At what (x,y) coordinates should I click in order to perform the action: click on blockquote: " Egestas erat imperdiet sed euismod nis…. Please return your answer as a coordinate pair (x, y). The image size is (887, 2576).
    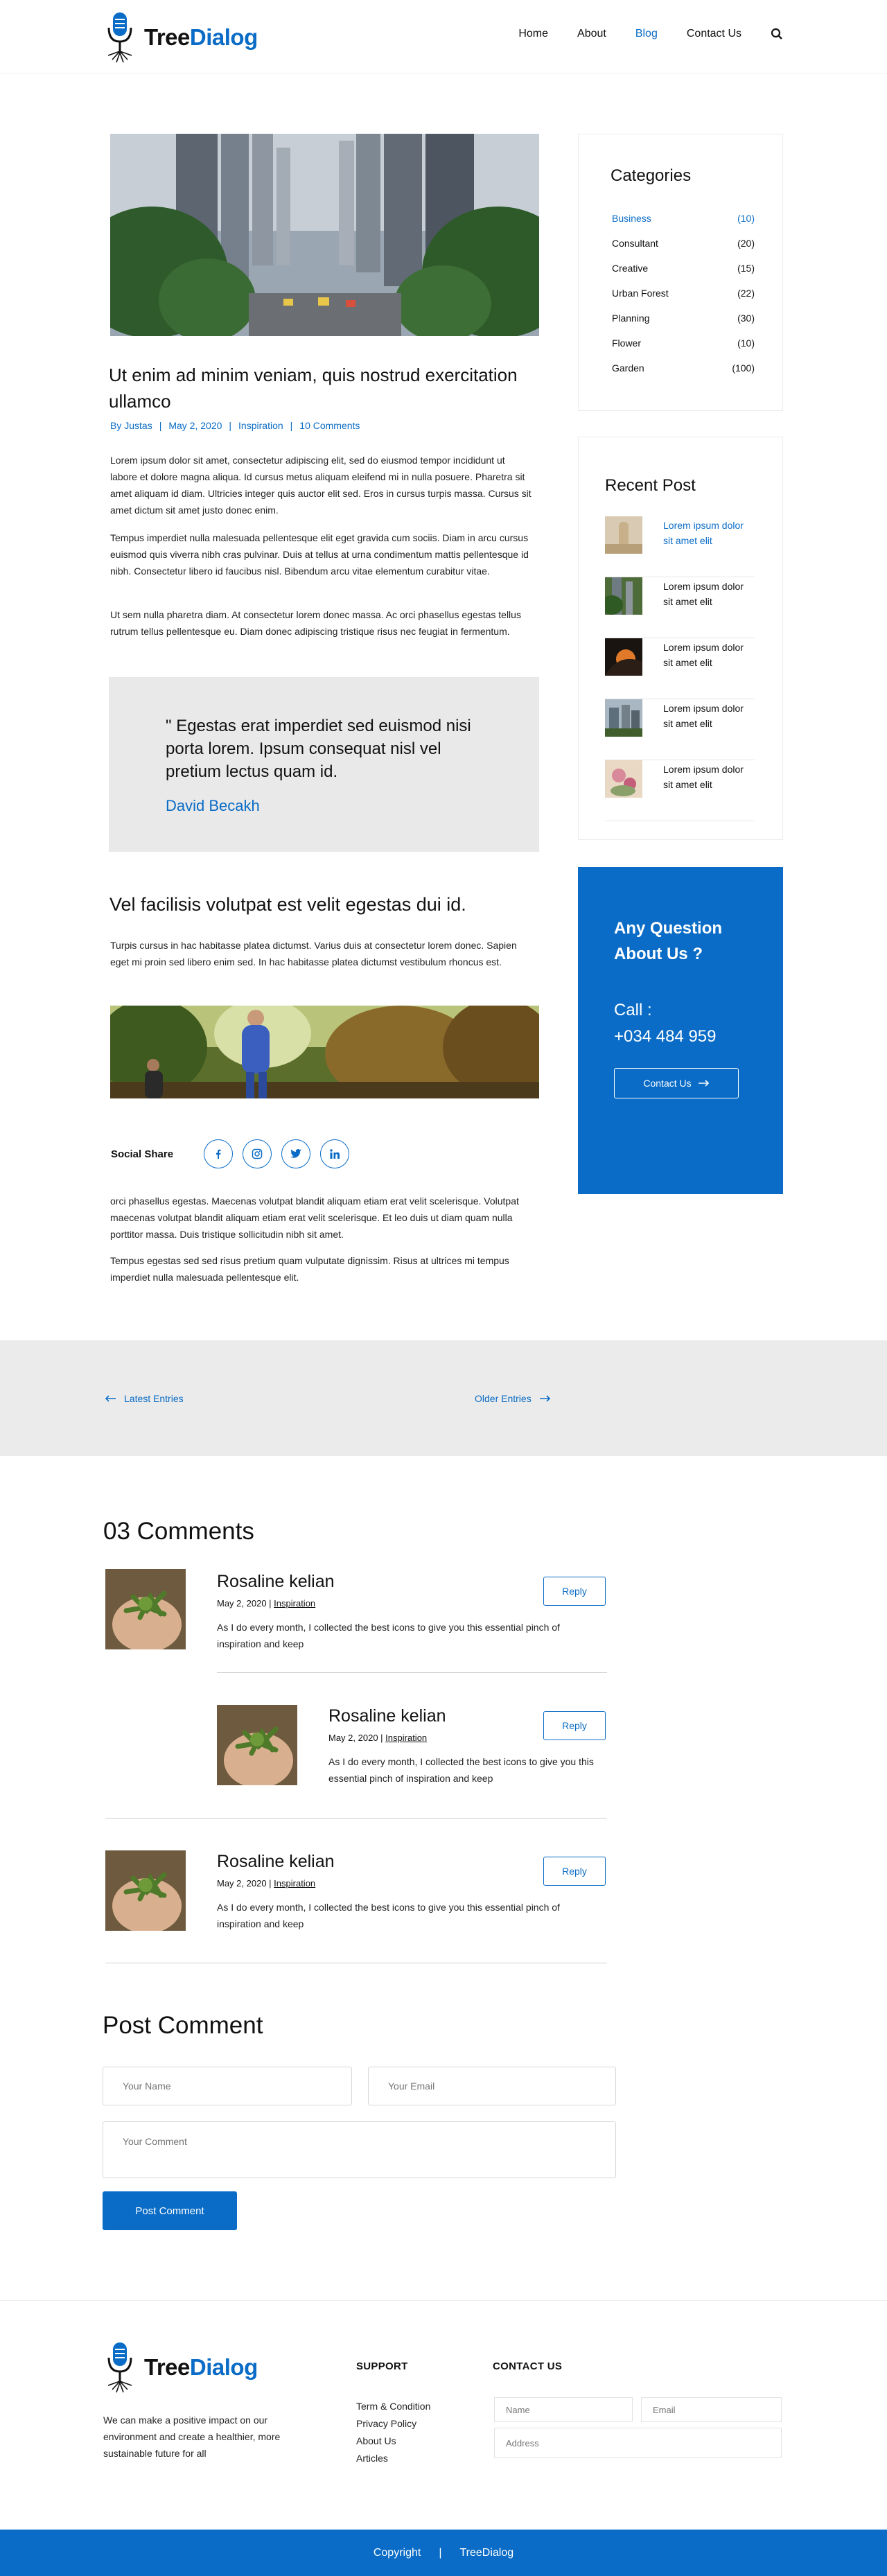
    Looking at the image, I should click on (324, 764).